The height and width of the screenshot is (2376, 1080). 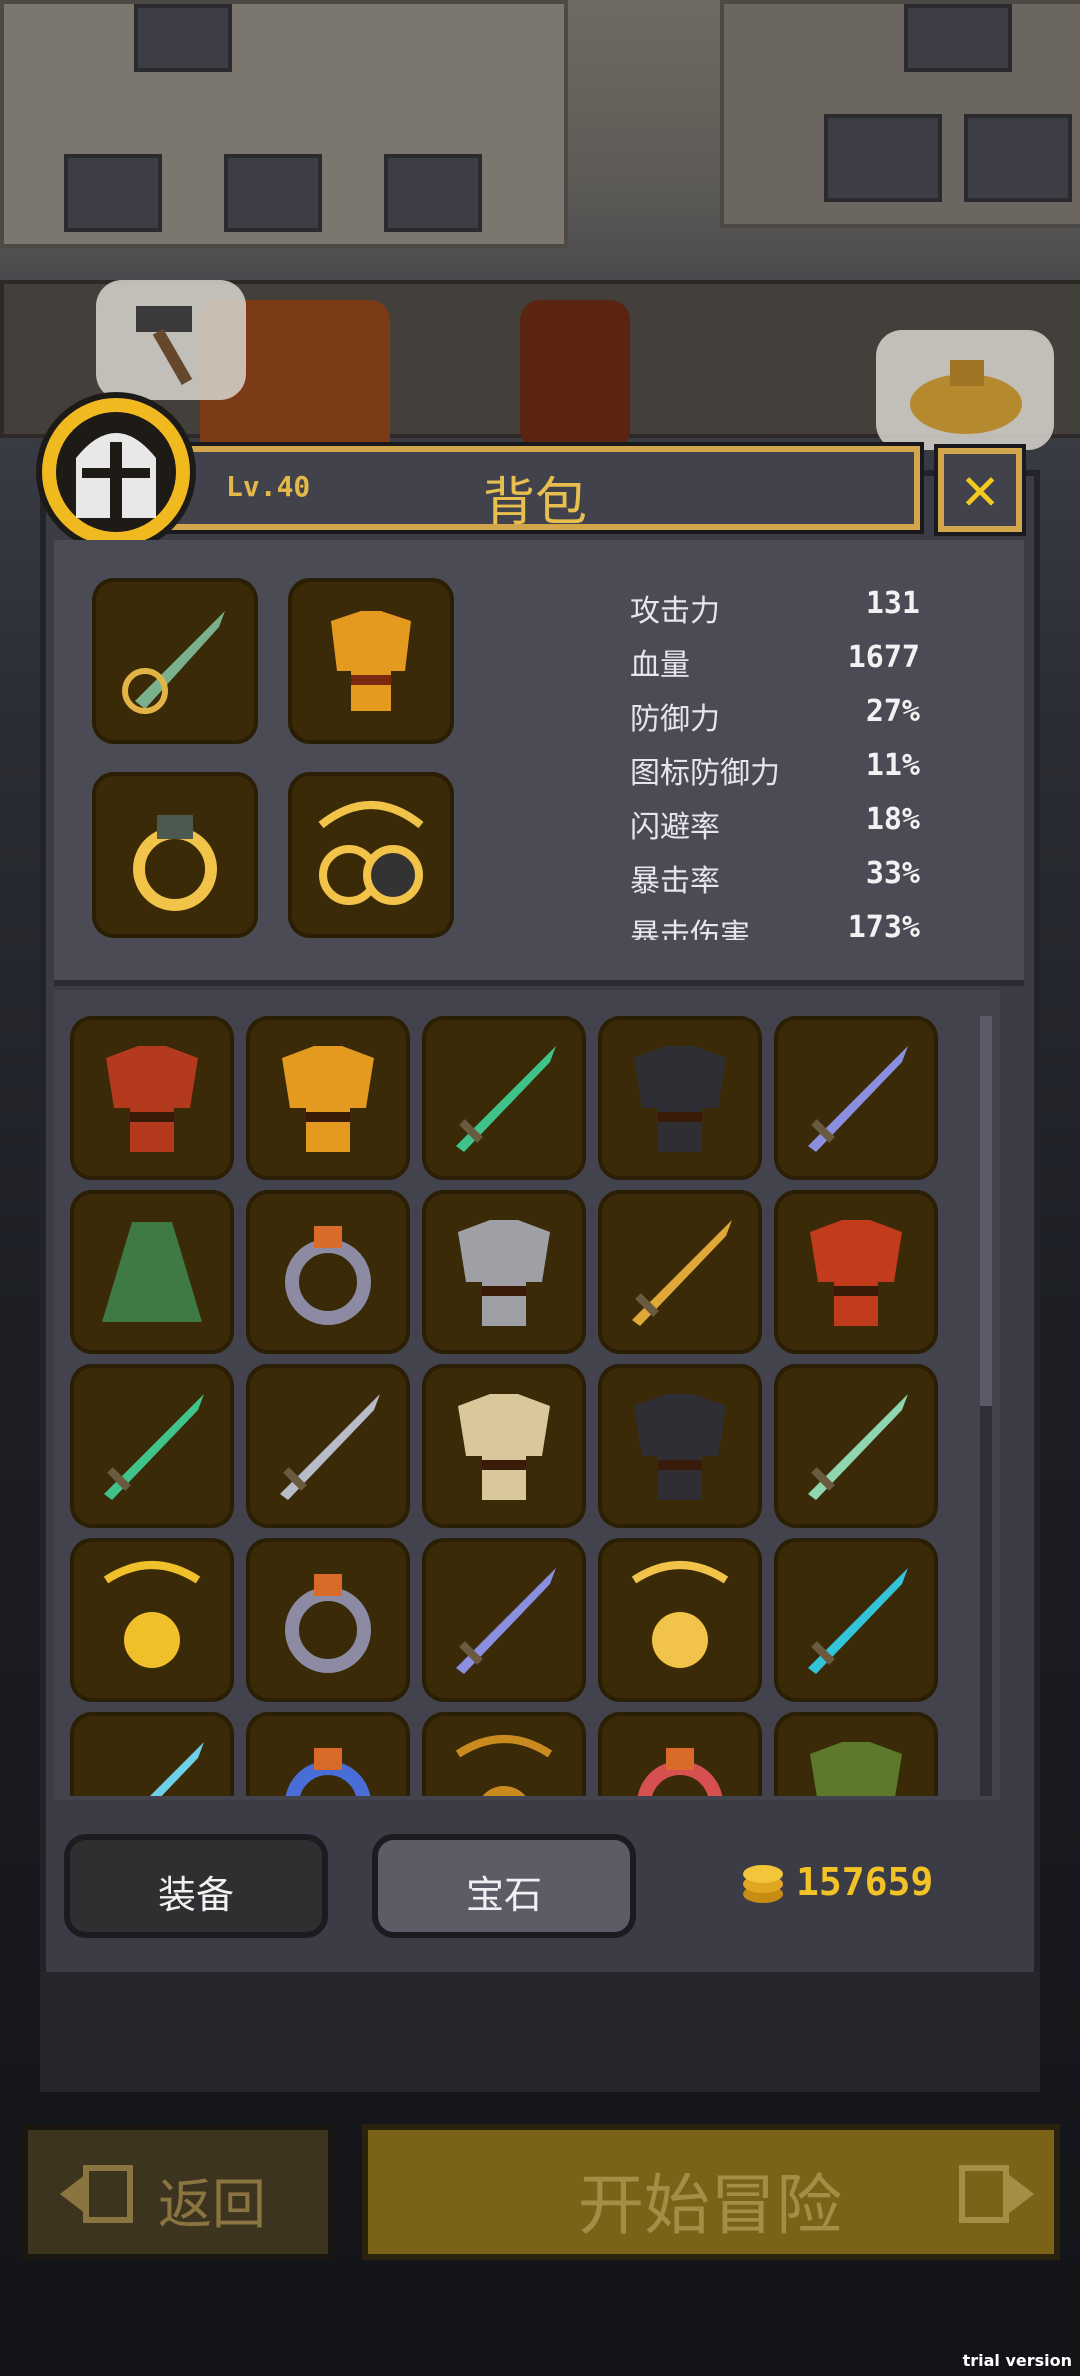 I want to click on stat-row: 图标防御力 11%, so click(x=775, y=775).